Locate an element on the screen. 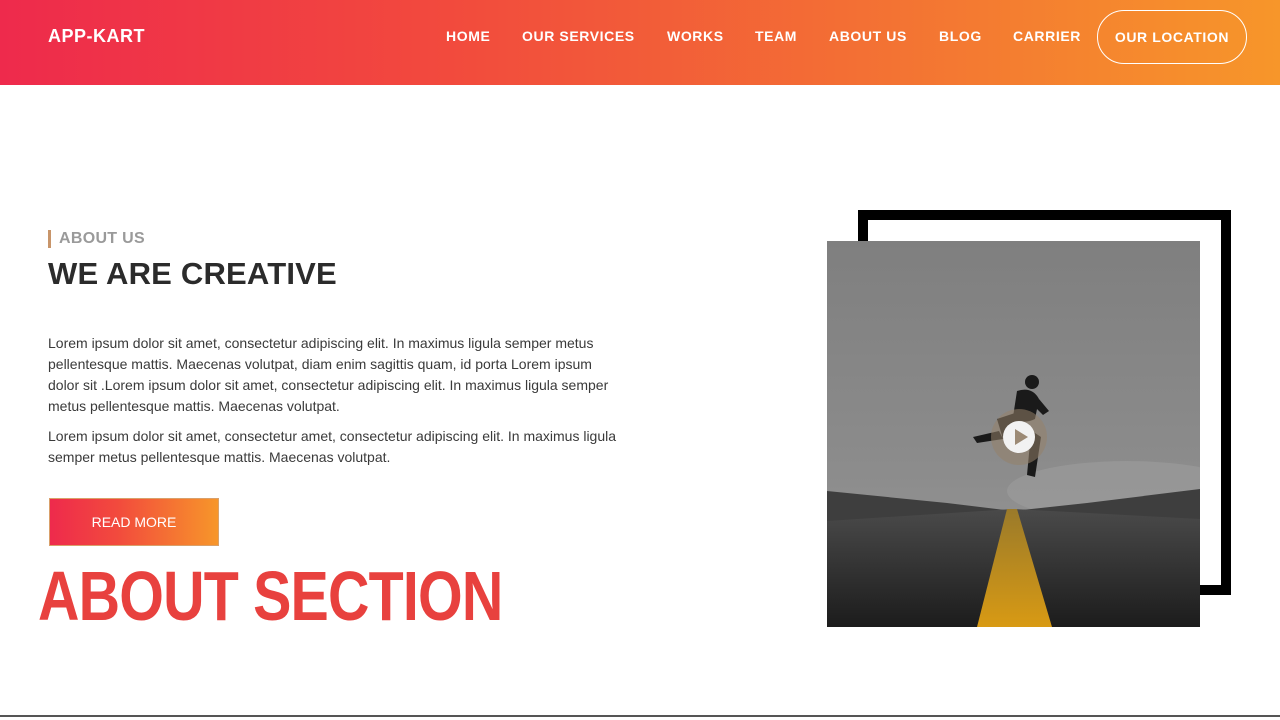  play-button is located at coordinates (1019, 437).